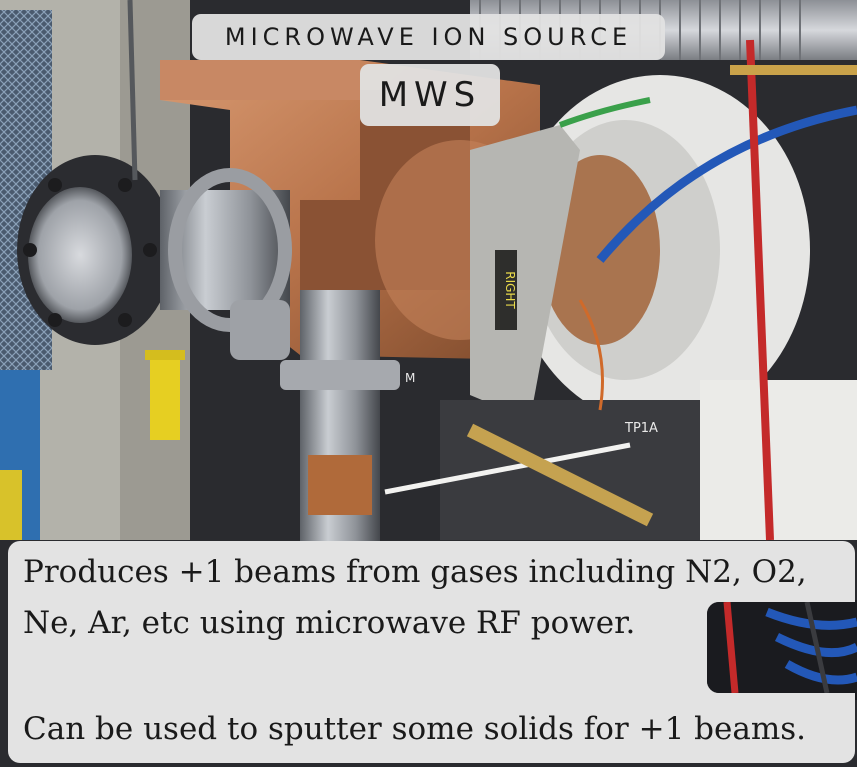  What do you see at coordinates (410, 378) in the screenshot?
I see `small-tag: M` at bounding box center [410, 378].